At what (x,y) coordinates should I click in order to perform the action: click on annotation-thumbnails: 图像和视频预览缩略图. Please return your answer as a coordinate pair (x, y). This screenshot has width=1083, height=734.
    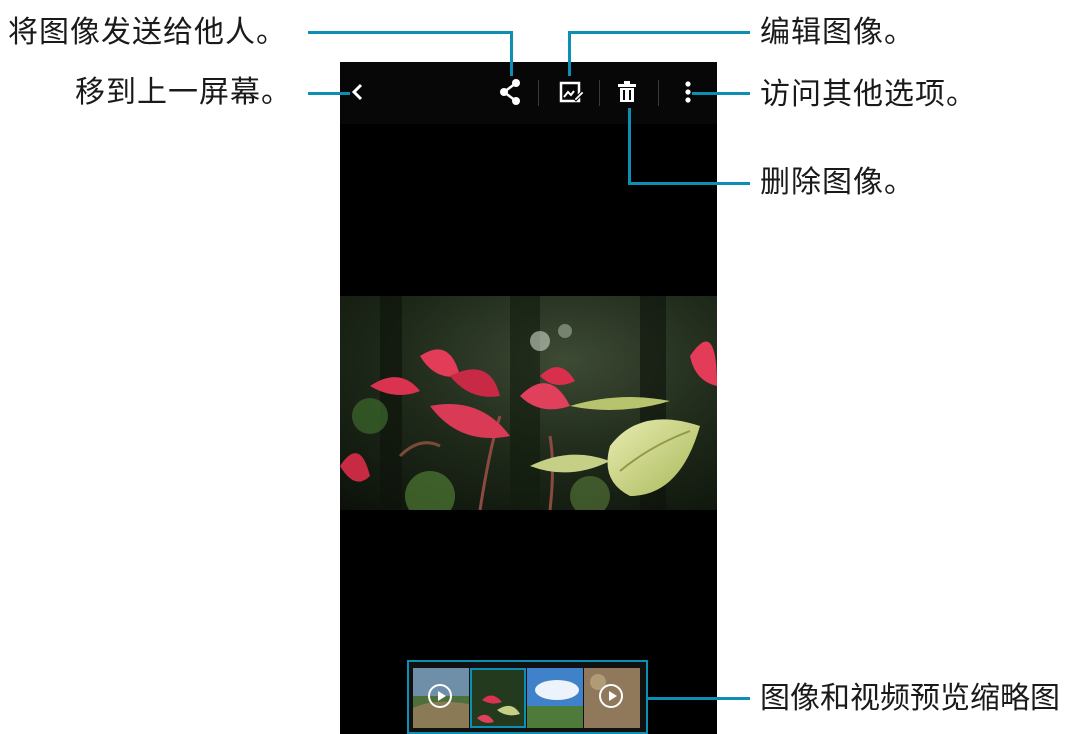
    Looking at the image, I should click on (910, 698).